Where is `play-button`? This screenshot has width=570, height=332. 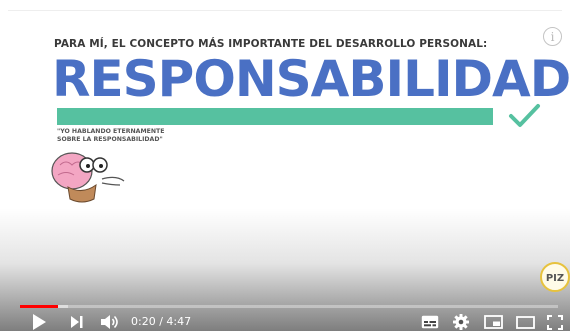 play-button is located at coordinates (39, 322).